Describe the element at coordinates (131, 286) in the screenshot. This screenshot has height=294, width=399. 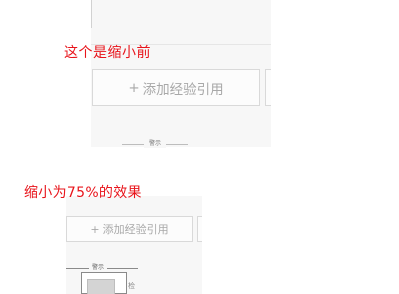
I see `mini-side-label: 检` at that location.